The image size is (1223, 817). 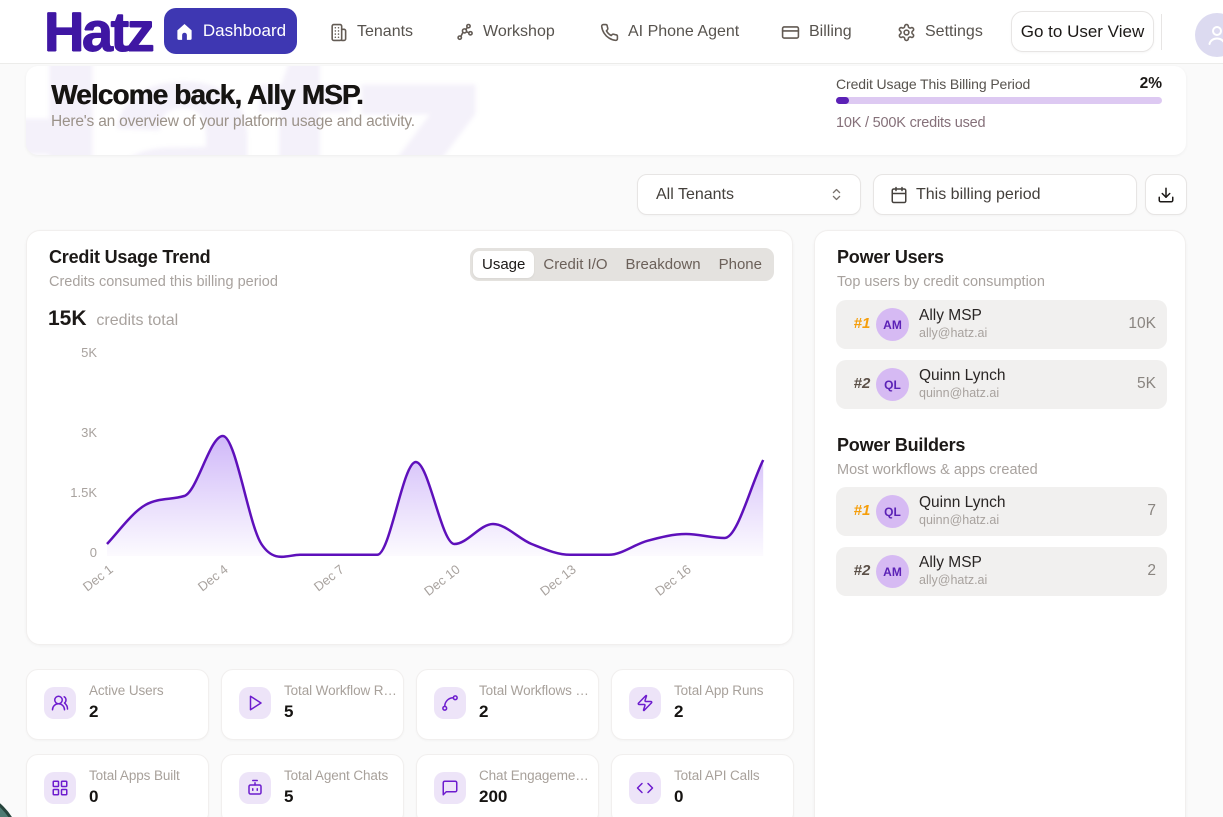 I want to click on svg-text: 5K, so click(x=89, y=352).